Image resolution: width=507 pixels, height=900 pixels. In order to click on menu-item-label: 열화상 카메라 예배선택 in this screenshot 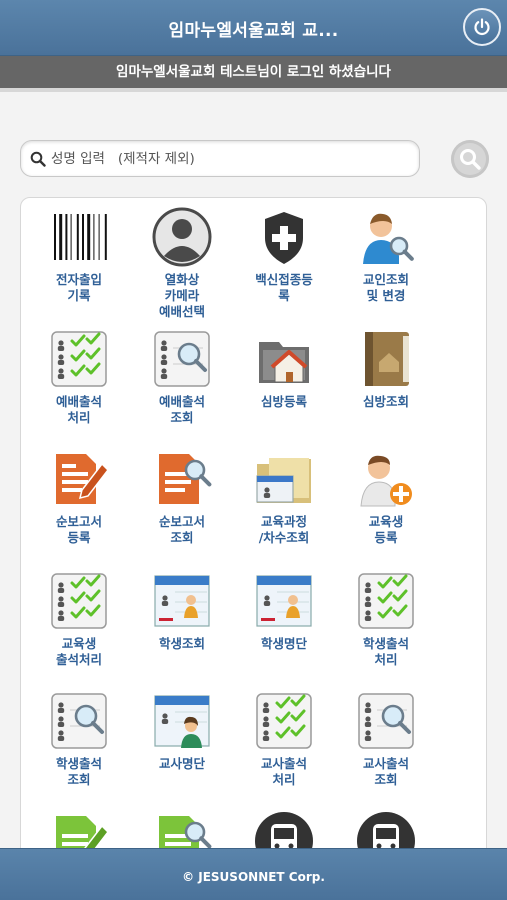, I will do `click(181, 295)`.